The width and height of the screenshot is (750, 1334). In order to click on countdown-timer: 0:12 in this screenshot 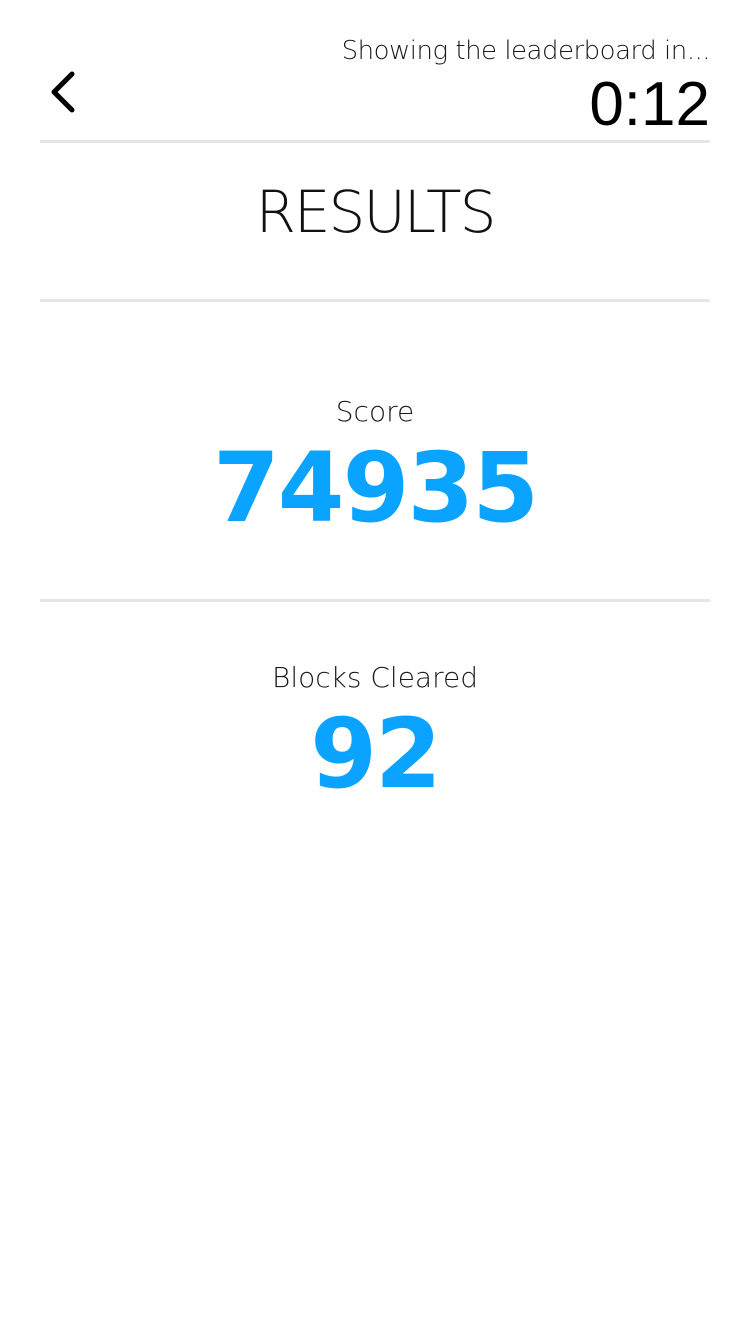, I will do `click(649, 104)`.